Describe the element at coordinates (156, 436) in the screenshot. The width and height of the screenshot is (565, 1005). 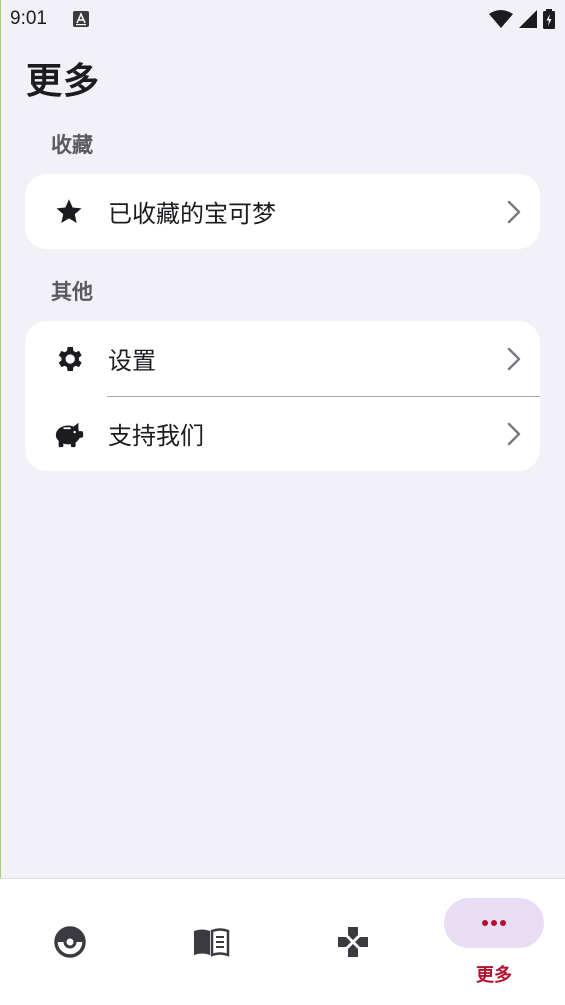
I see `support-us-label: 支持我们` at that location.